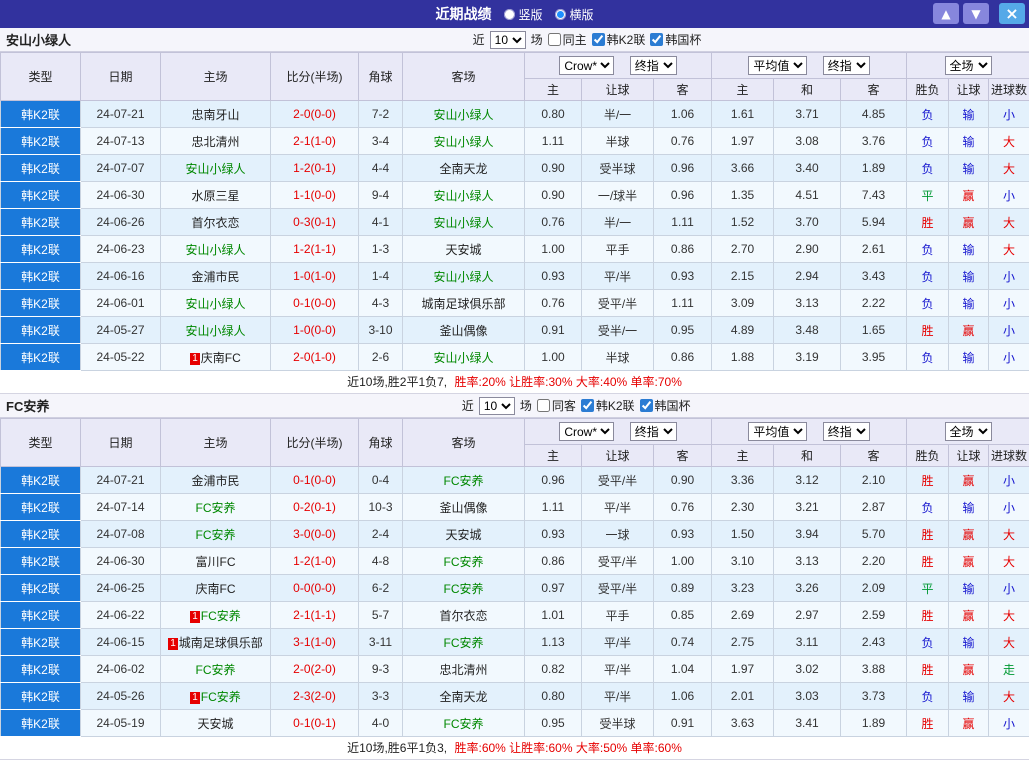 Image resolution: width=1029 pixels, height=760 pixels. I want to click on home-team-name: 忠北清州, so click(215, 142).